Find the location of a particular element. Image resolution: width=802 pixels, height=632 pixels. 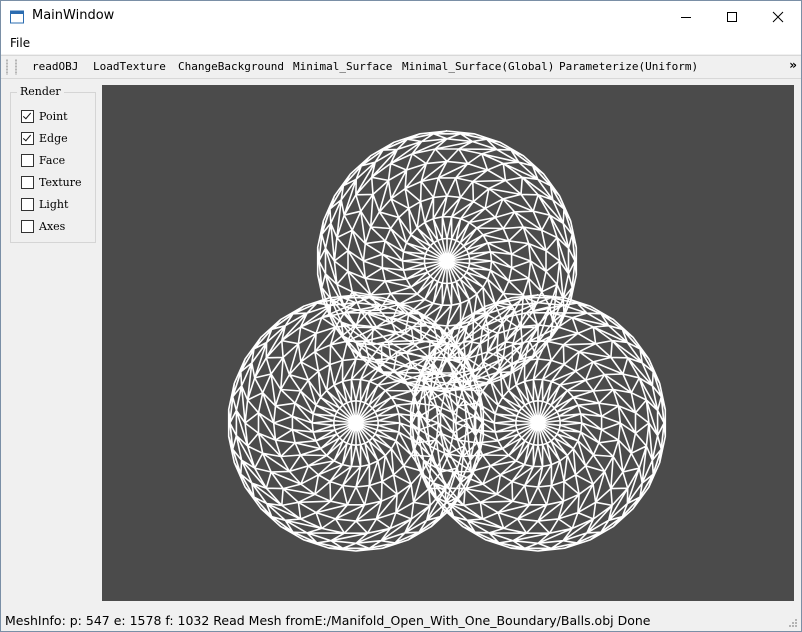

minimize-icon is located at coordinates (686, 17).